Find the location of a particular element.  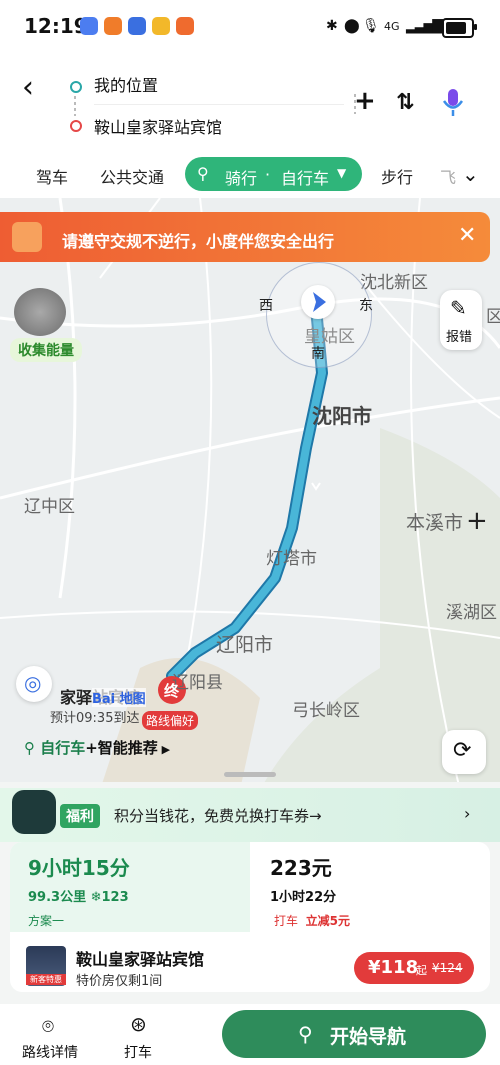

message-icon is located at coordinates (27, 237).